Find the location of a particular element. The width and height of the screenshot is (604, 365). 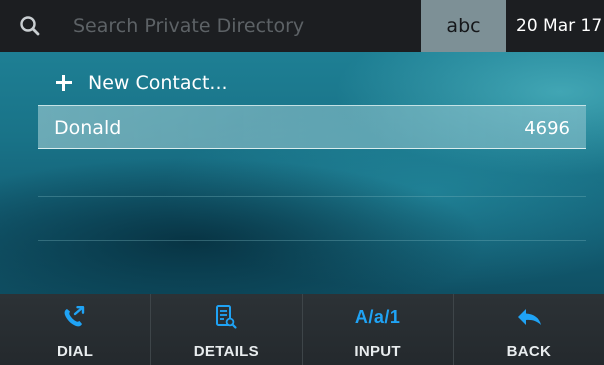

back-softkey: BACK is located at coordinates (529, 329).